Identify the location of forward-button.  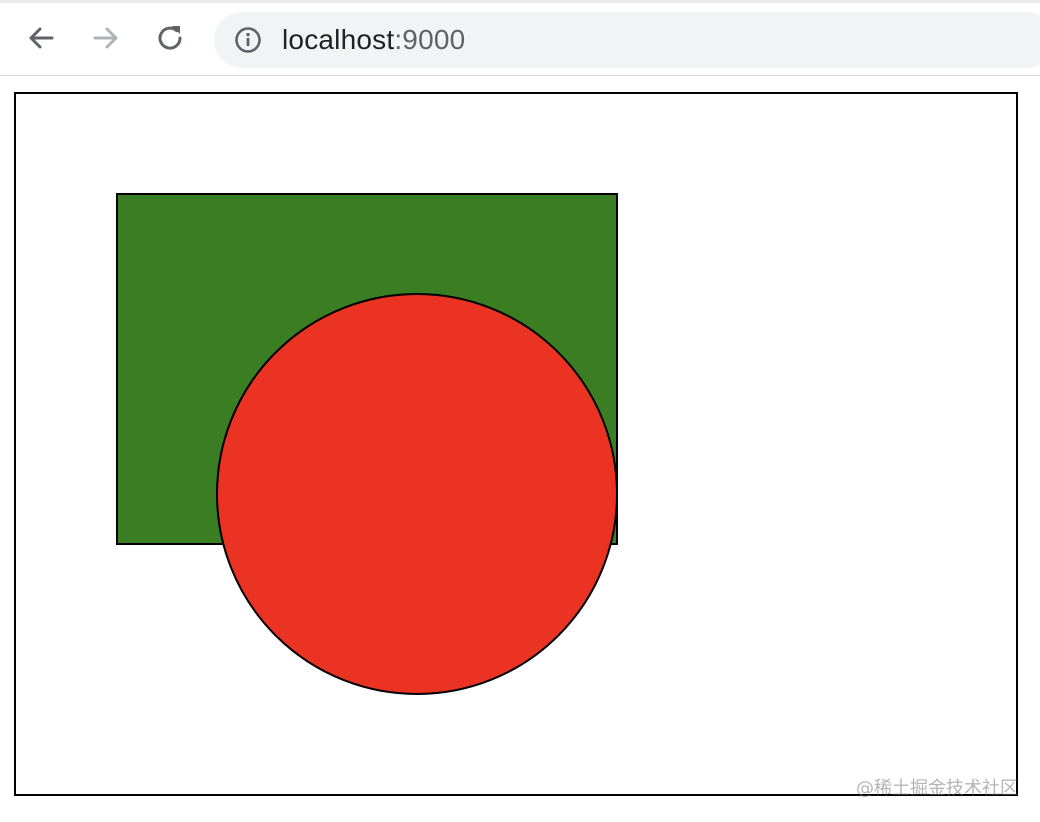
(106, 38).